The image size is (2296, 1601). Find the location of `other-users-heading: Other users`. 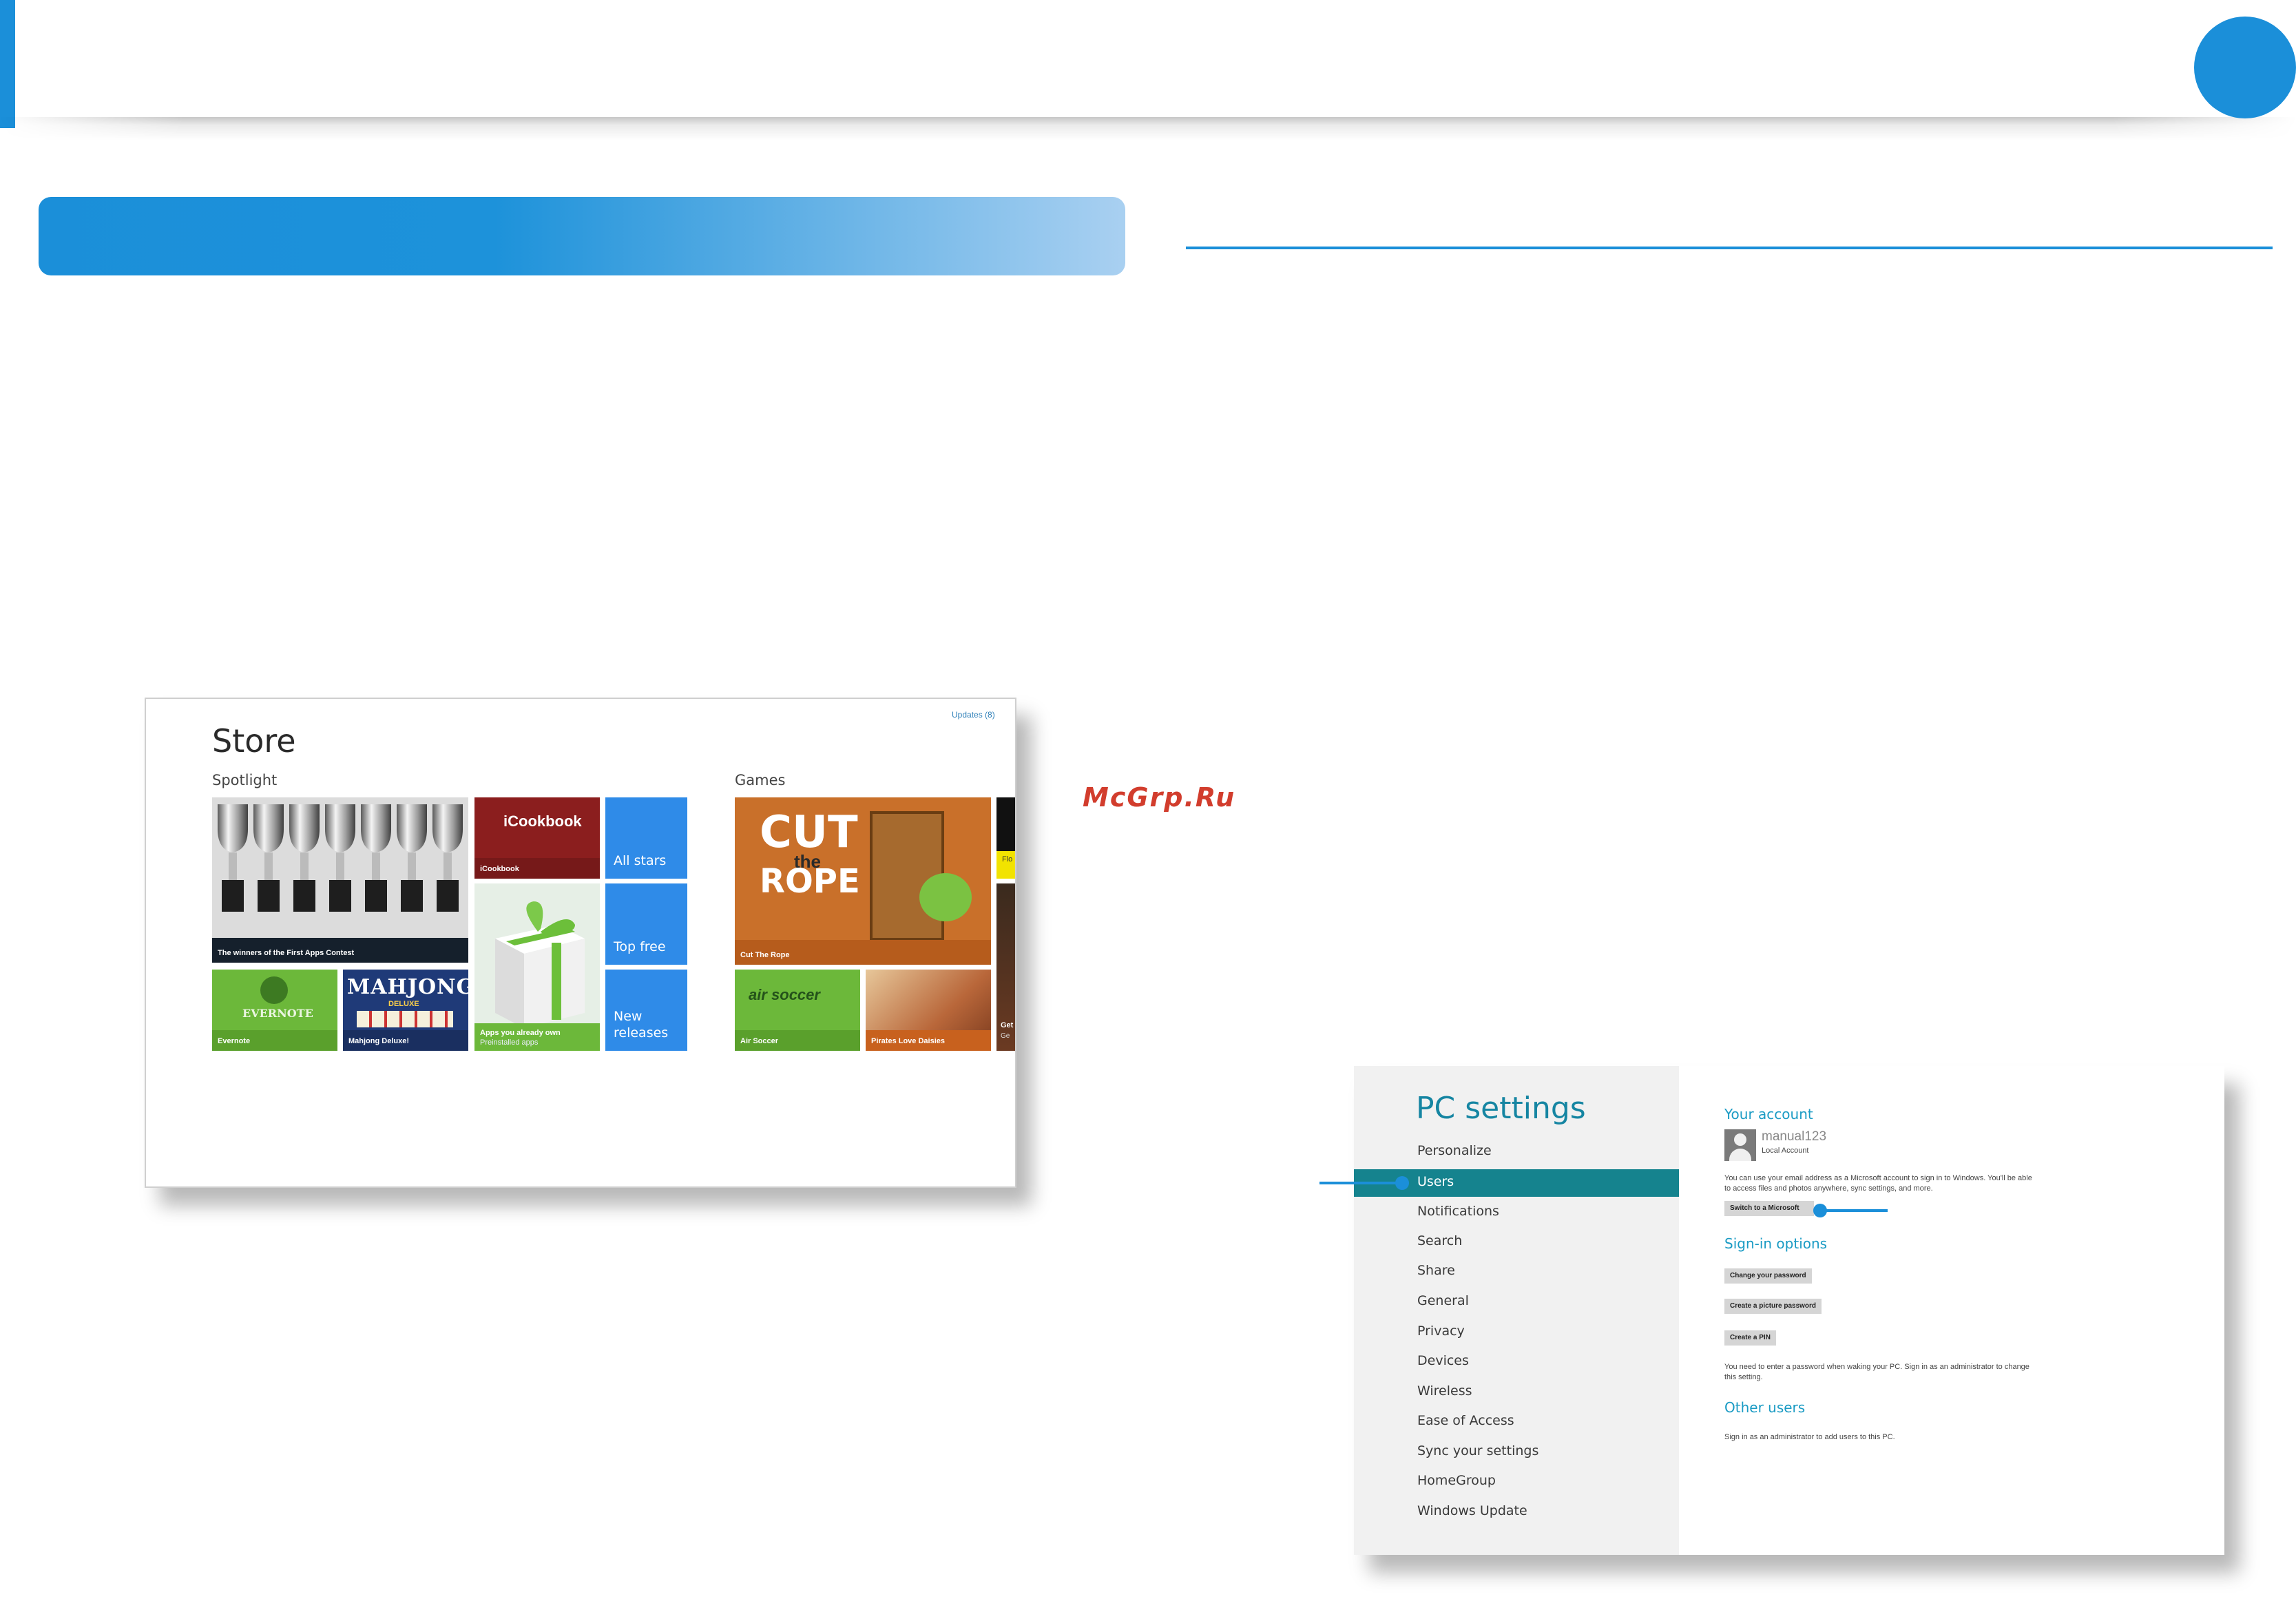

other-users-heading: Other users is located at coordinates (1765, 1407).